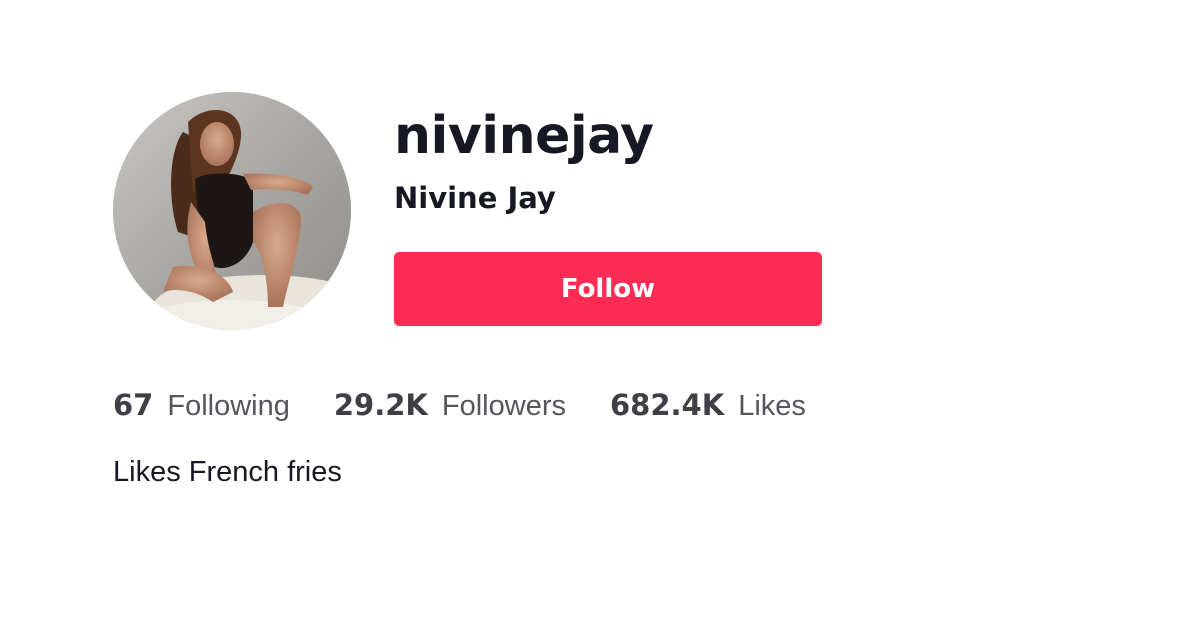  I want to click on avatar, so click(232, 211).